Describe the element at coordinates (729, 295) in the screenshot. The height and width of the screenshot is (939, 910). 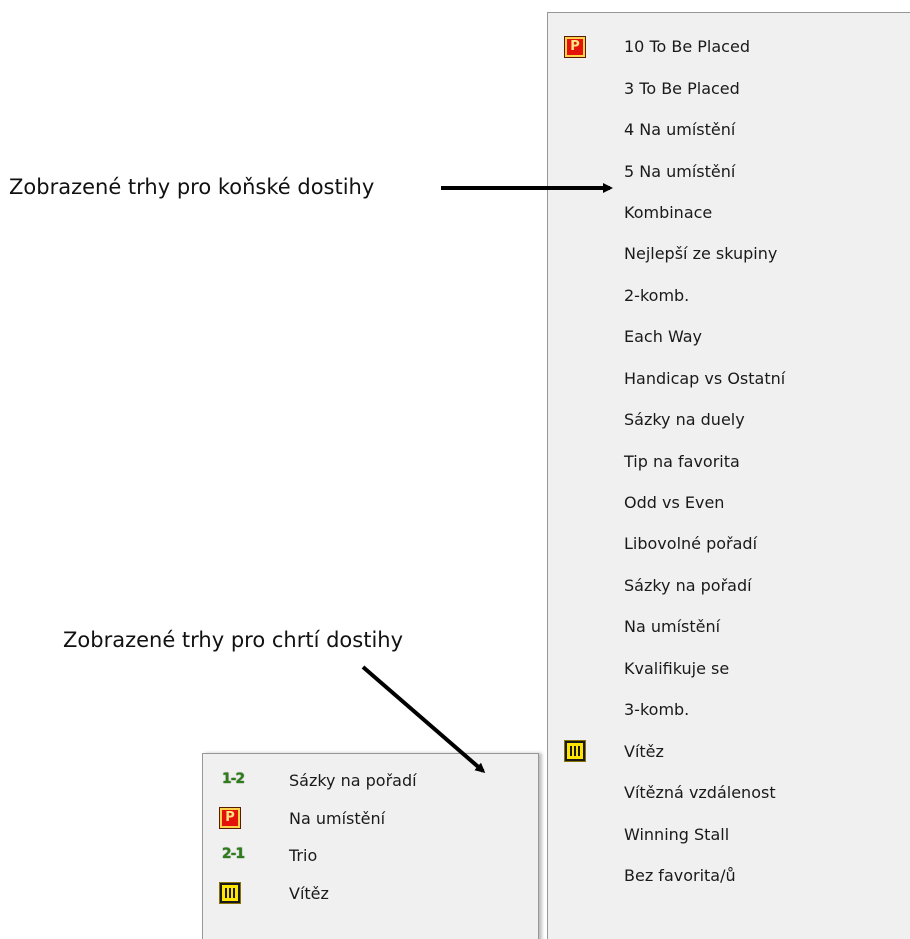
I see `horse-market-item: 2-komb.` at that location.